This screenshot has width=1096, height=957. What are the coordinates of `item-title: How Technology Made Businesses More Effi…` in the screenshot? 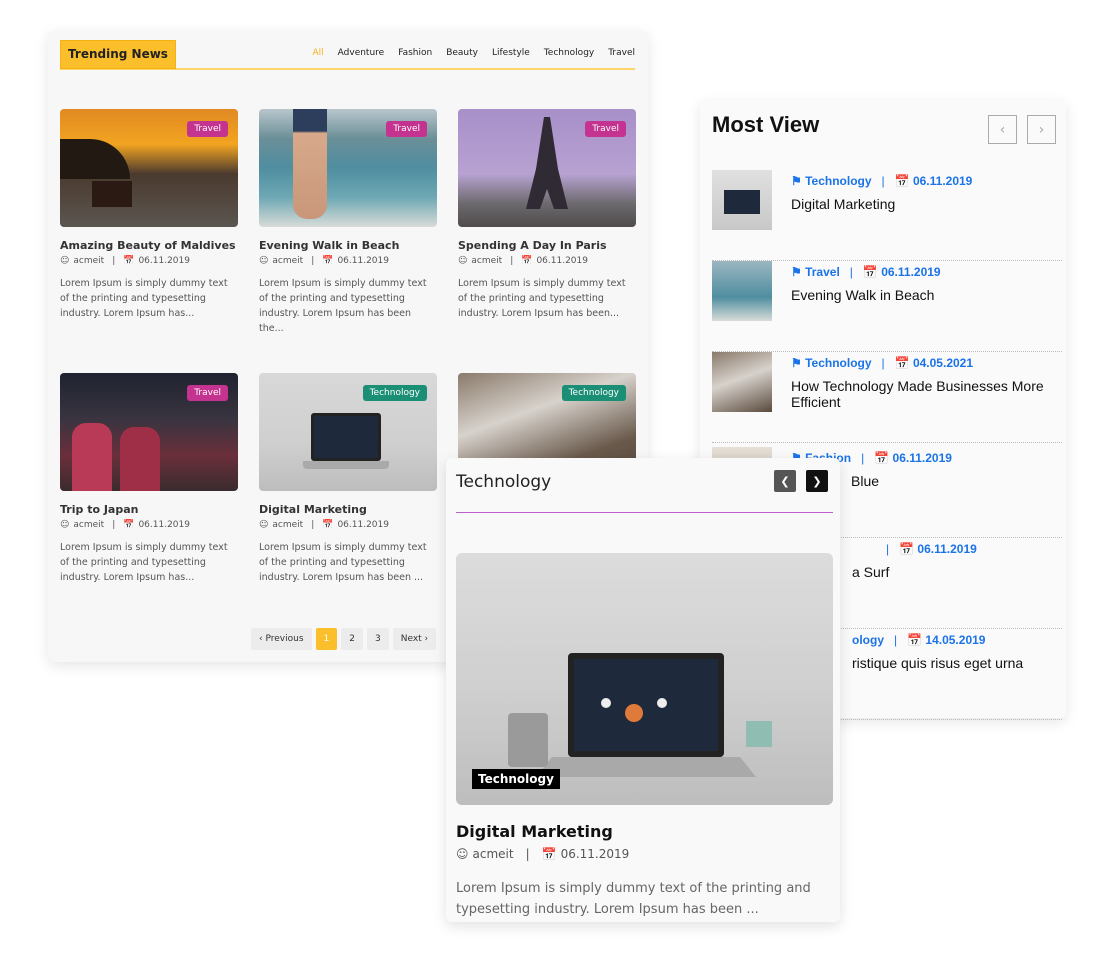 It's located at (926, 394).